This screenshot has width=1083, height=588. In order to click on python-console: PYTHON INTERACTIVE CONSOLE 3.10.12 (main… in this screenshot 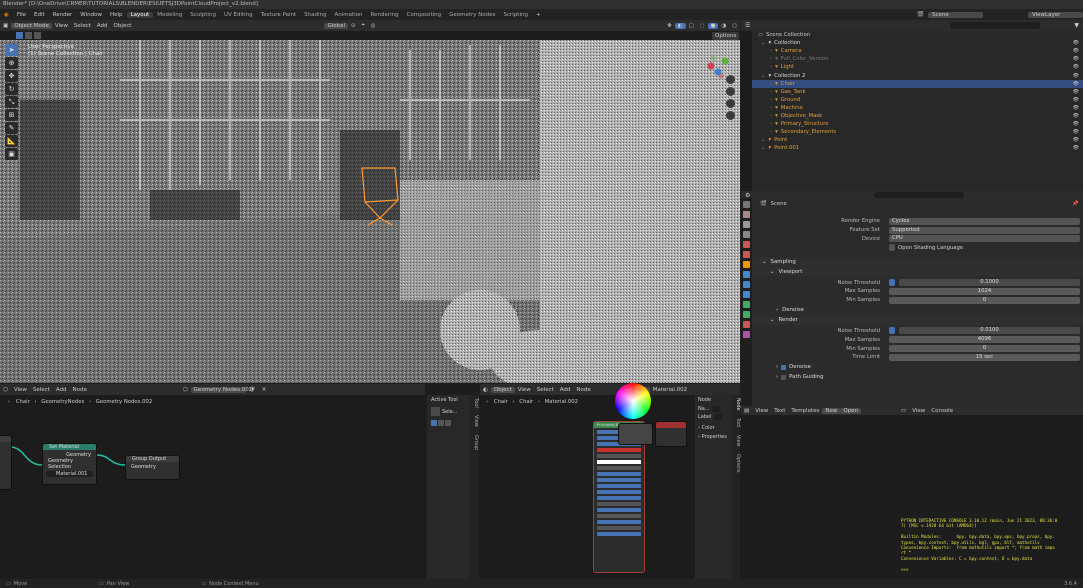, I will do `click(990, 497)`.